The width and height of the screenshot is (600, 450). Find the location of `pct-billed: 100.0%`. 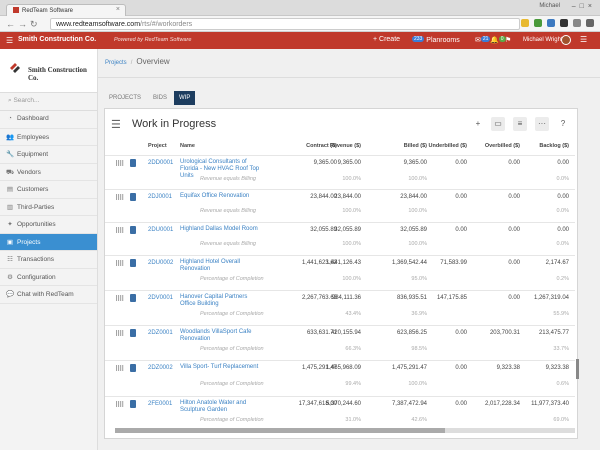

pct-billed: 100.0% is located at coordinates (417, 211).